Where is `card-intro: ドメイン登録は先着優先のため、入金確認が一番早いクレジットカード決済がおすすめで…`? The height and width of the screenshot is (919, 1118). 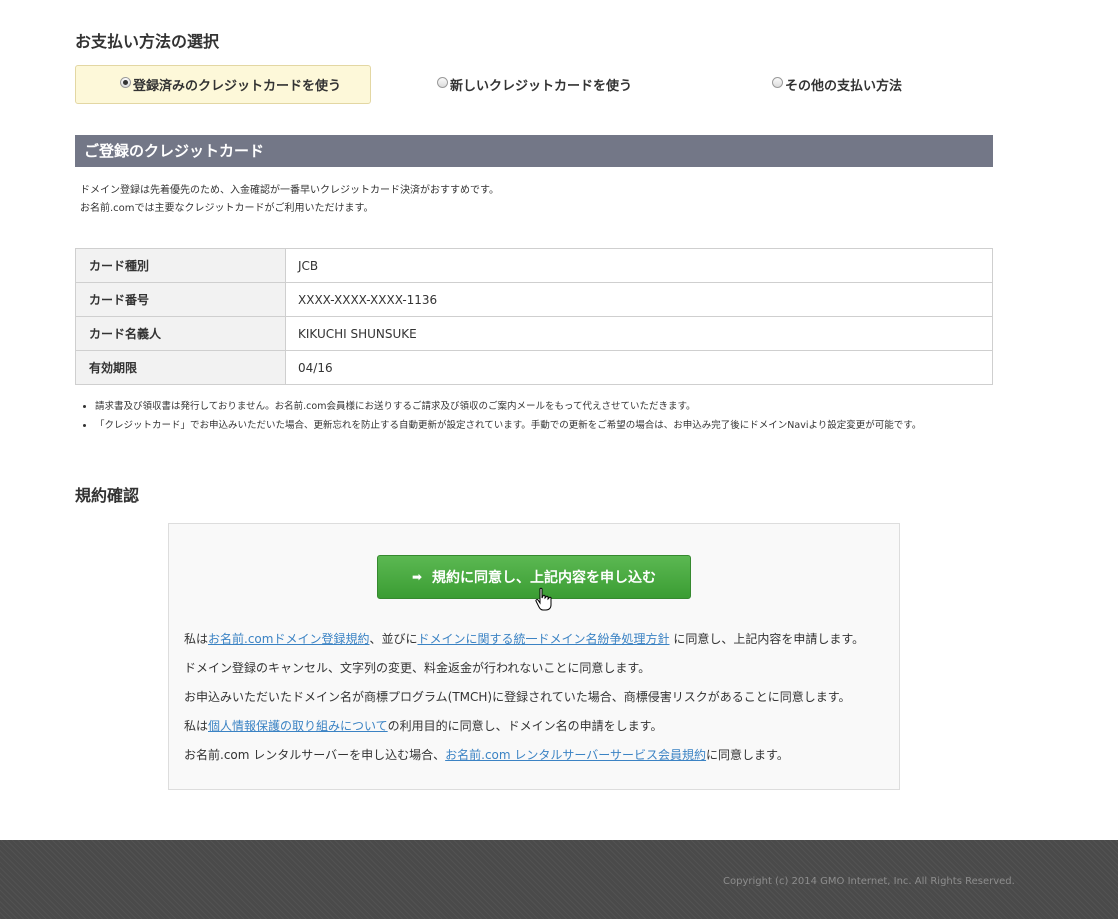
card-intro: ドメイン登録は先着優先のため、入金確認が一番早いクレジットカード決済がおすすめで… is located at coordinates (289, 200).